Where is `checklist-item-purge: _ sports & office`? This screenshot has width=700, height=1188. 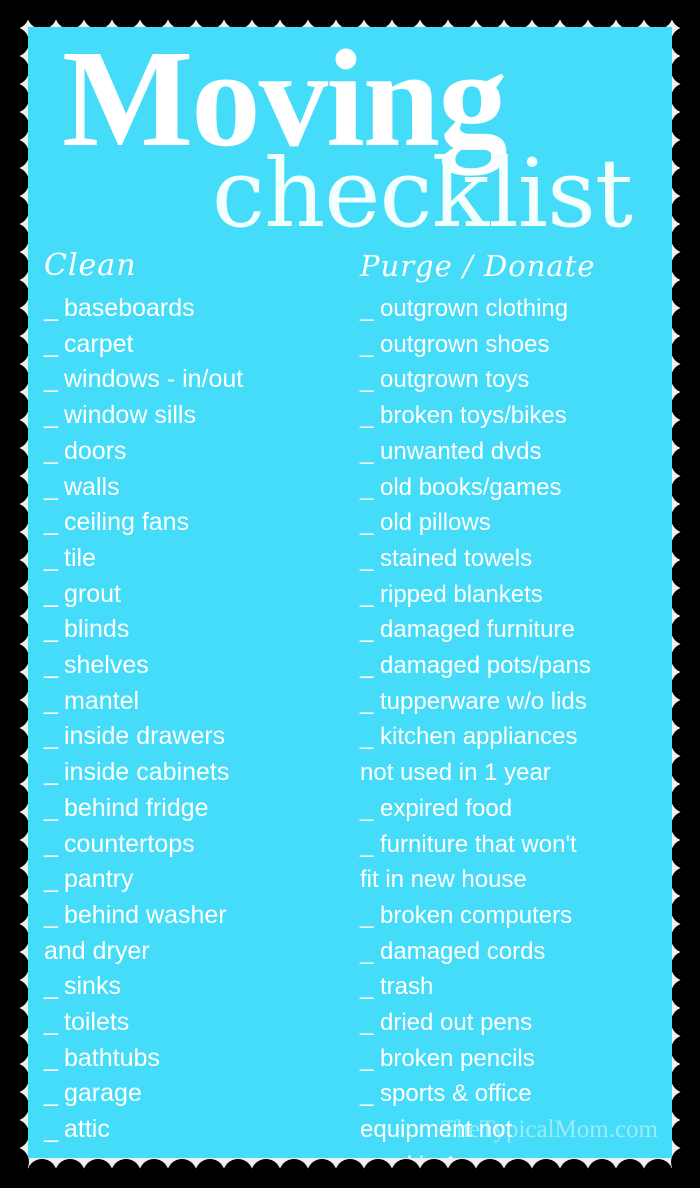 checklist-item-purge: _ sports & office is located at coordinates (515, 1094).